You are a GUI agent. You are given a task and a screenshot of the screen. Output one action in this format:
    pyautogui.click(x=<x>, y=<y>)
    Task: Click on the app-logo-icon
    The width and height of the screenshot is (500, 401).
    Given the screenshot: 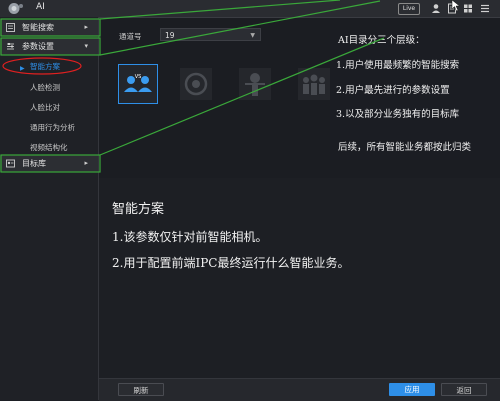 What is the action you would take?
    pyautogui.click(x=15, y=8)
    